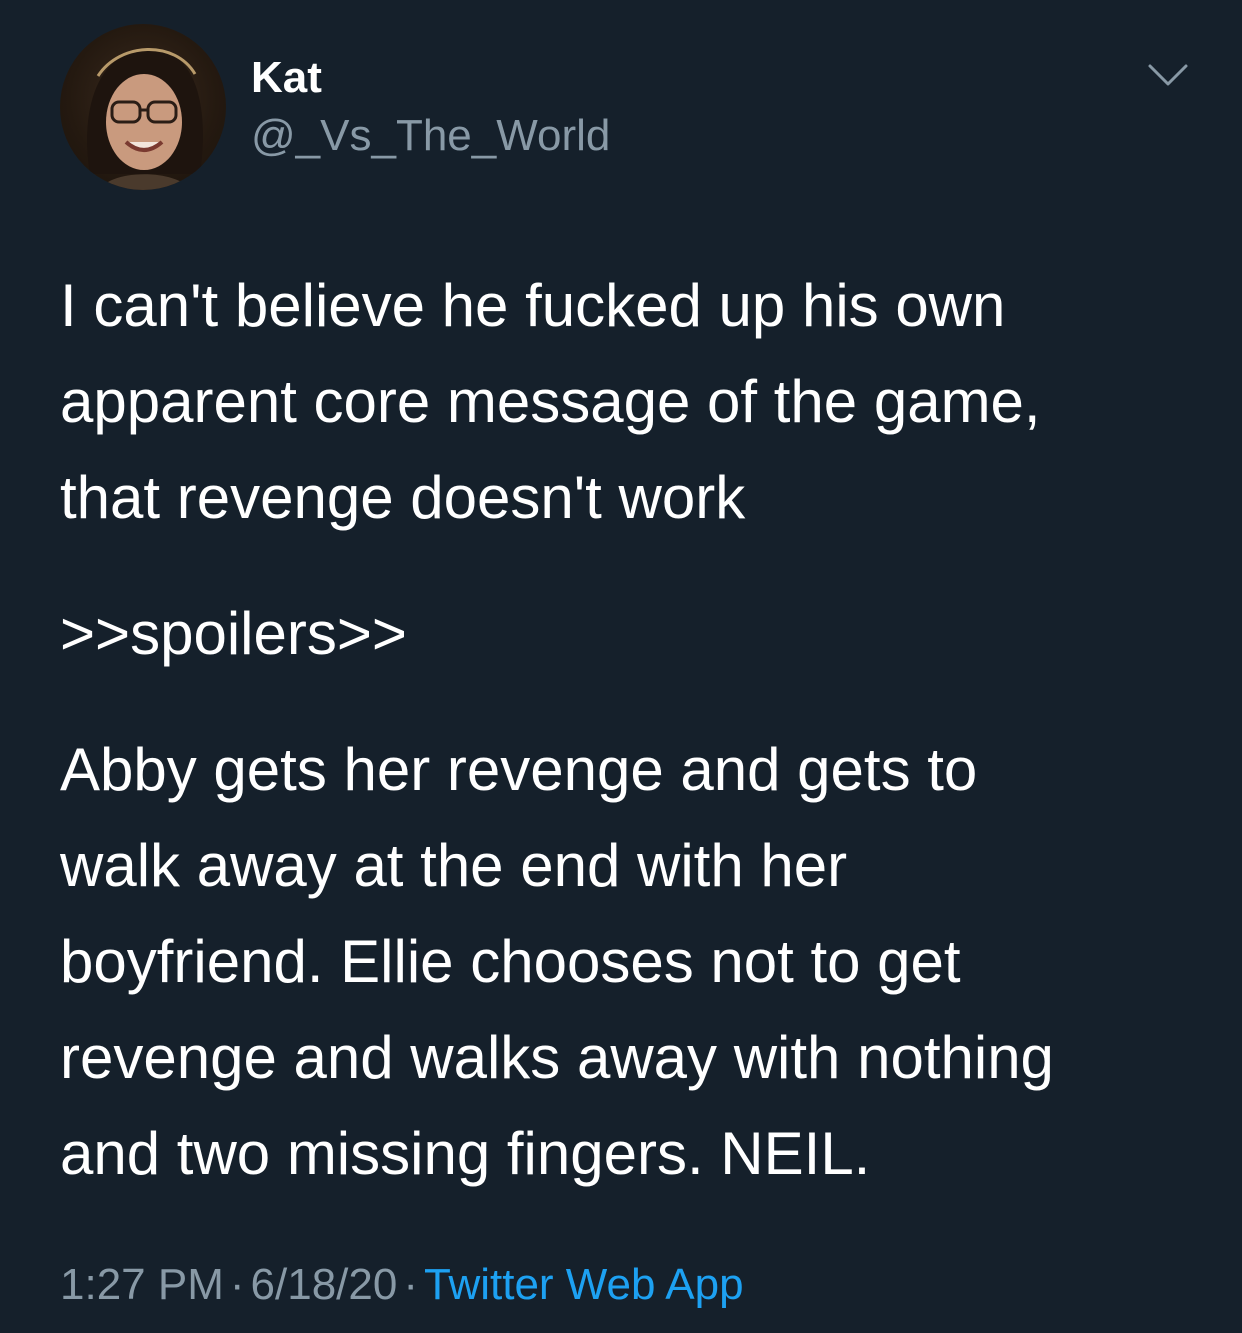 The width and height of the screenshot is (1242, 1333). I want to click on tweet-date: 6/18/20, so click(324, 1284).